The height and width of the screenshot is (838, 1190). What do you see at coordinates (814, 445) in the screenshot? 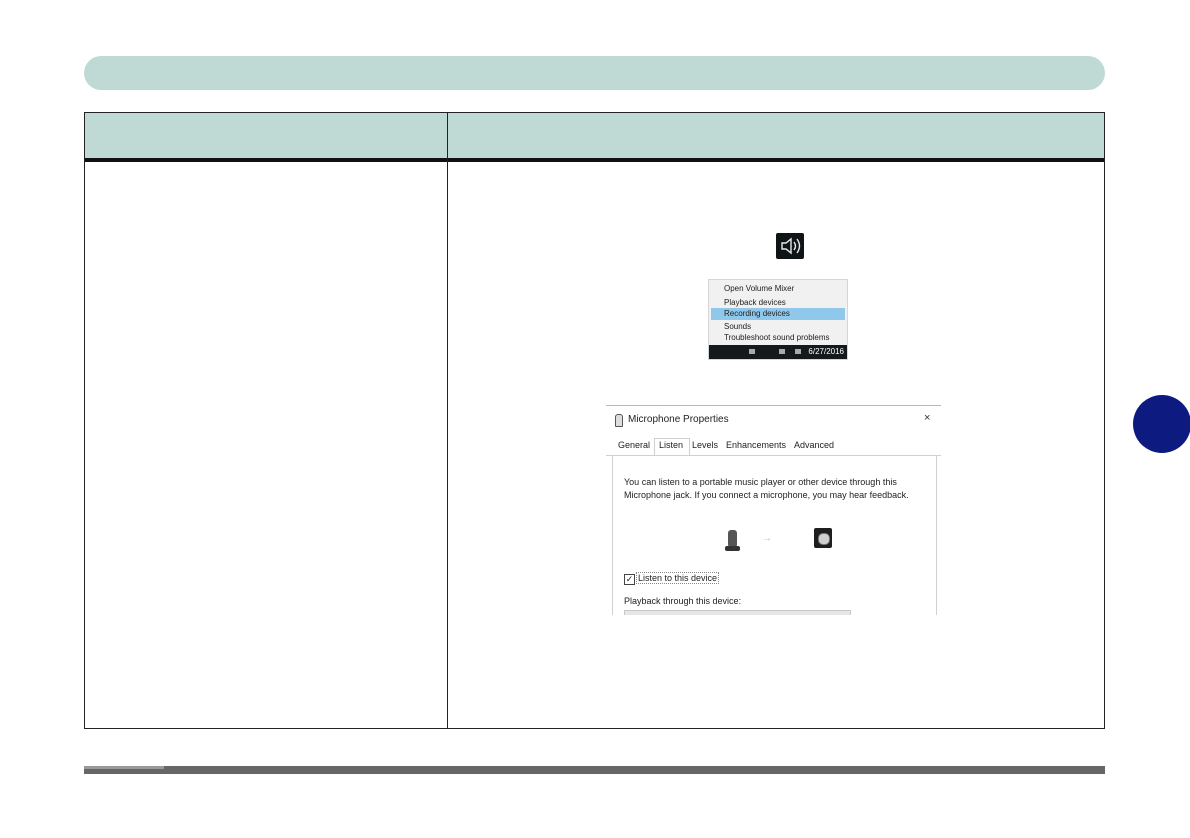
I see `tab-advanced: Advanced` at bounding box center [814, 445].